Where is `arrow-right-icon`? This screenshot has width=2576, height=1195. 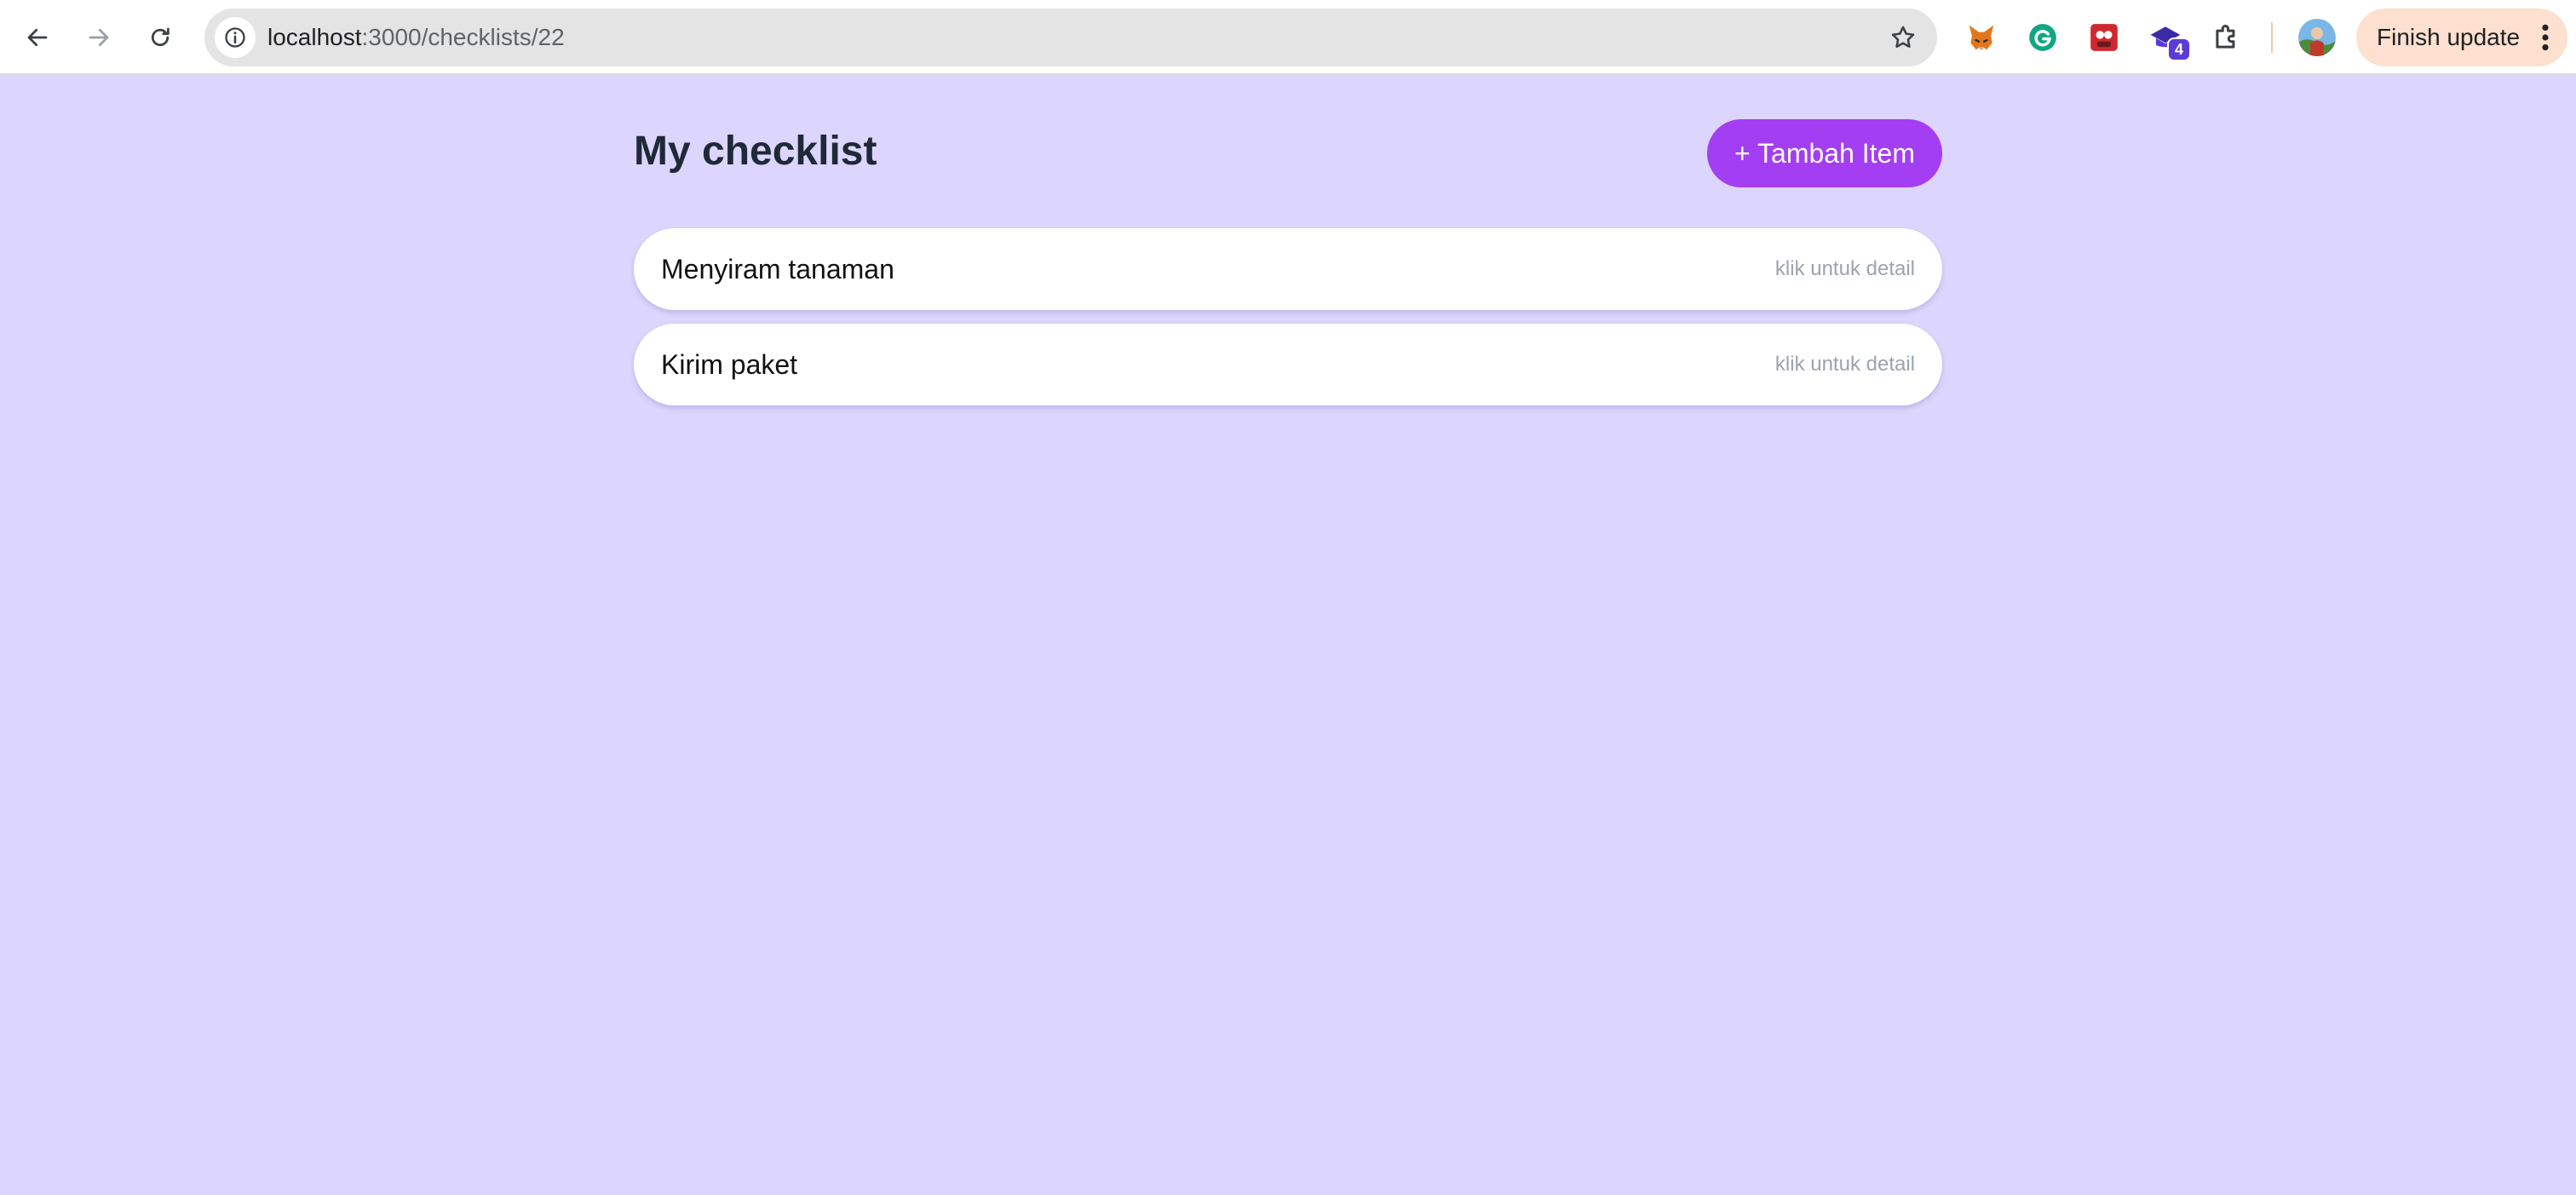 arrow-right-icon is located at coordinates (99, 37).